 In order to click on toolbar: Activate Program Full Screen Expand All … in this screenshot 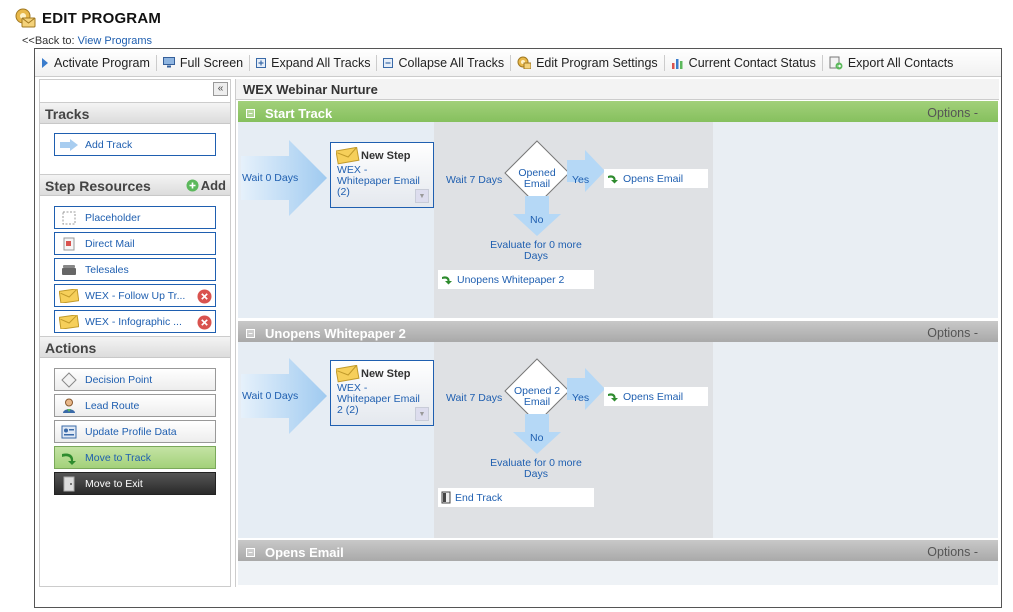, I will do `click(518, 63)`.